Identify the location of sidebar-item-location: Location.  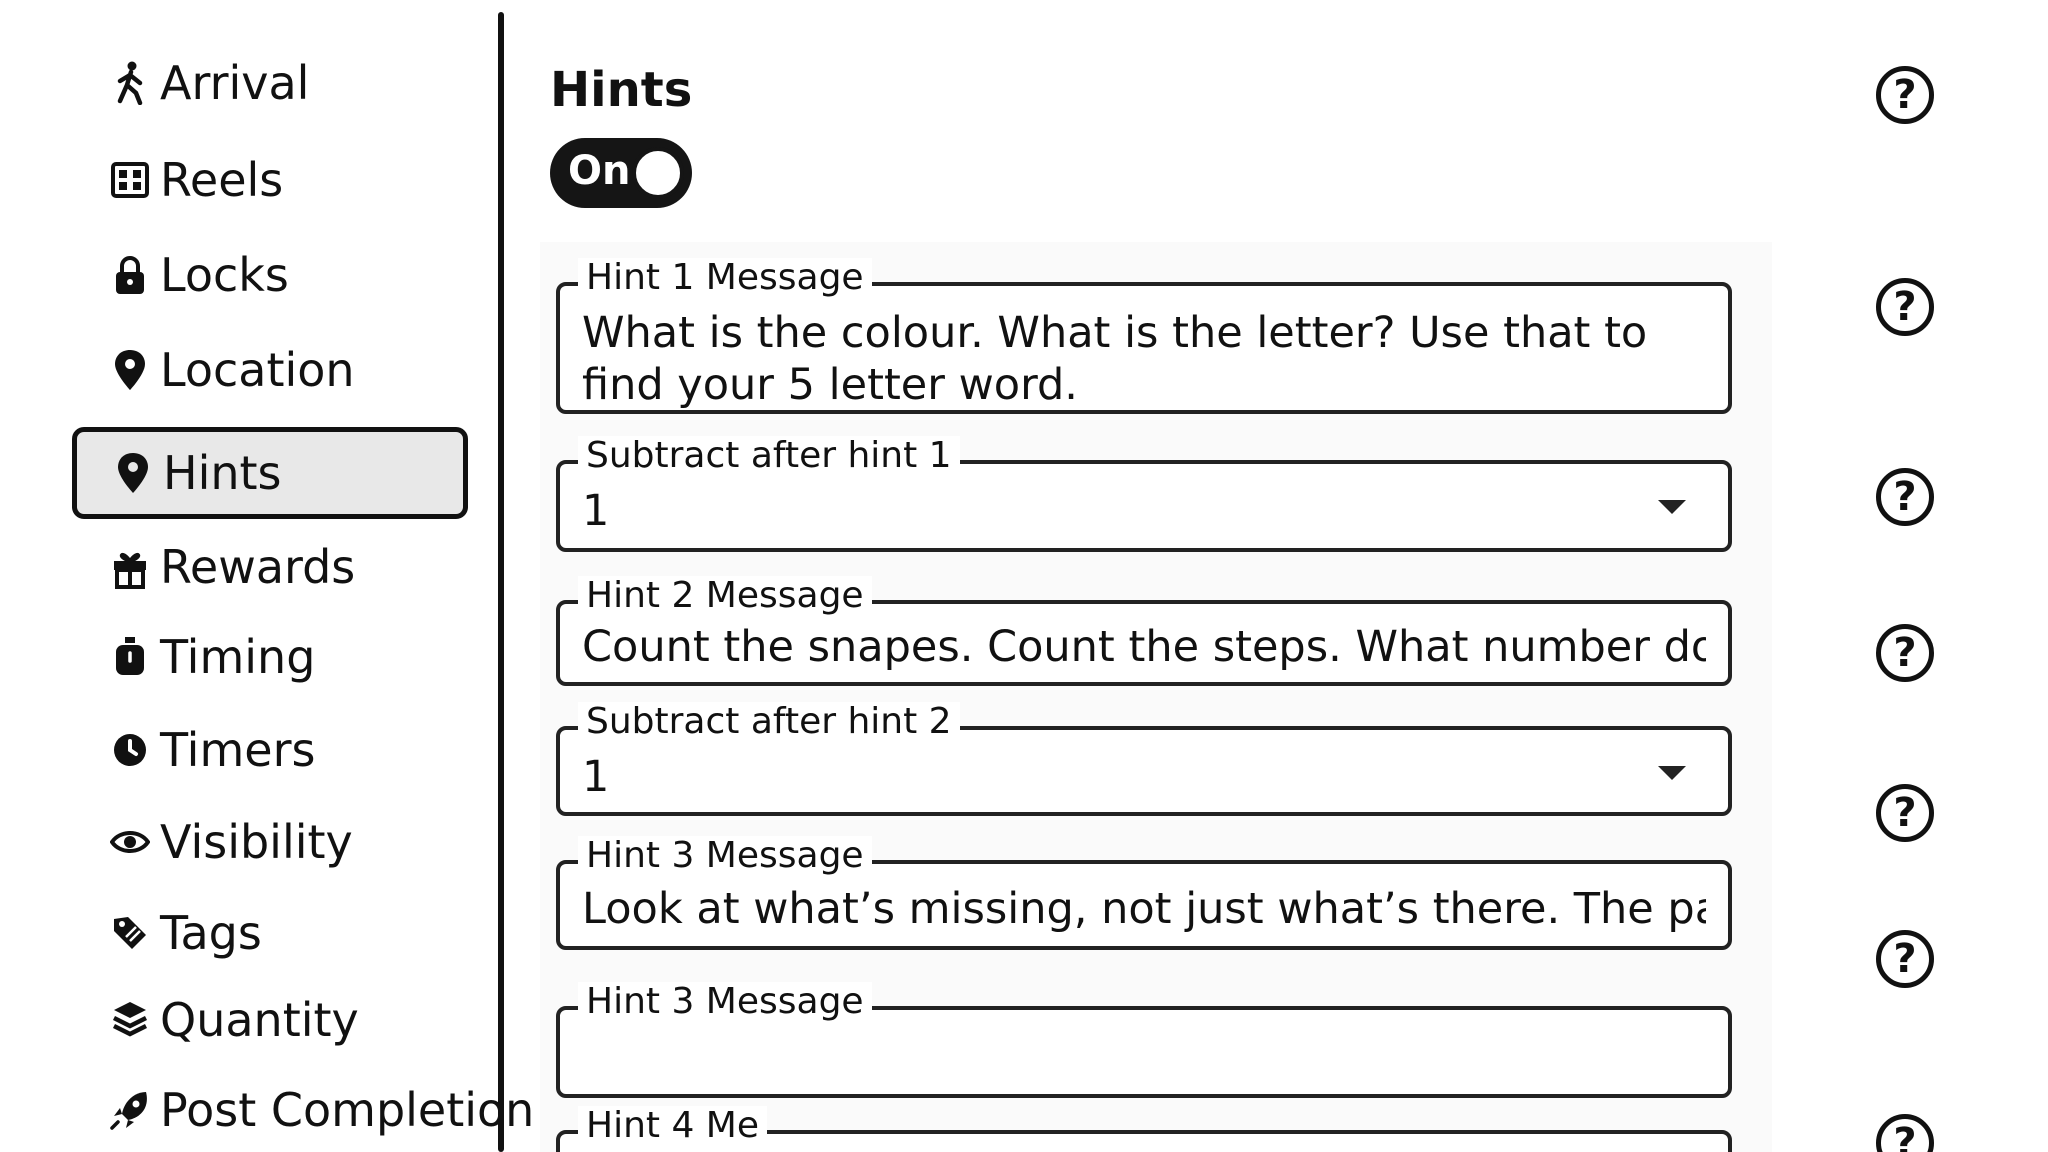
(272, 370).